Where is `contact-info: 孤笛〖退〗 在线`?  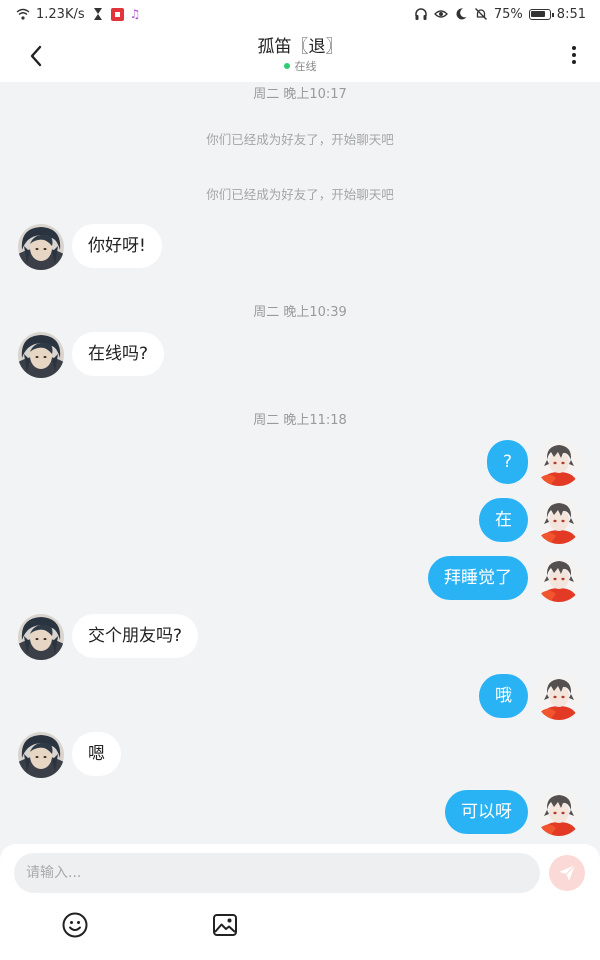
contact-info: 孤笛〖退〗 在线 is located at coordinates (300, 55).